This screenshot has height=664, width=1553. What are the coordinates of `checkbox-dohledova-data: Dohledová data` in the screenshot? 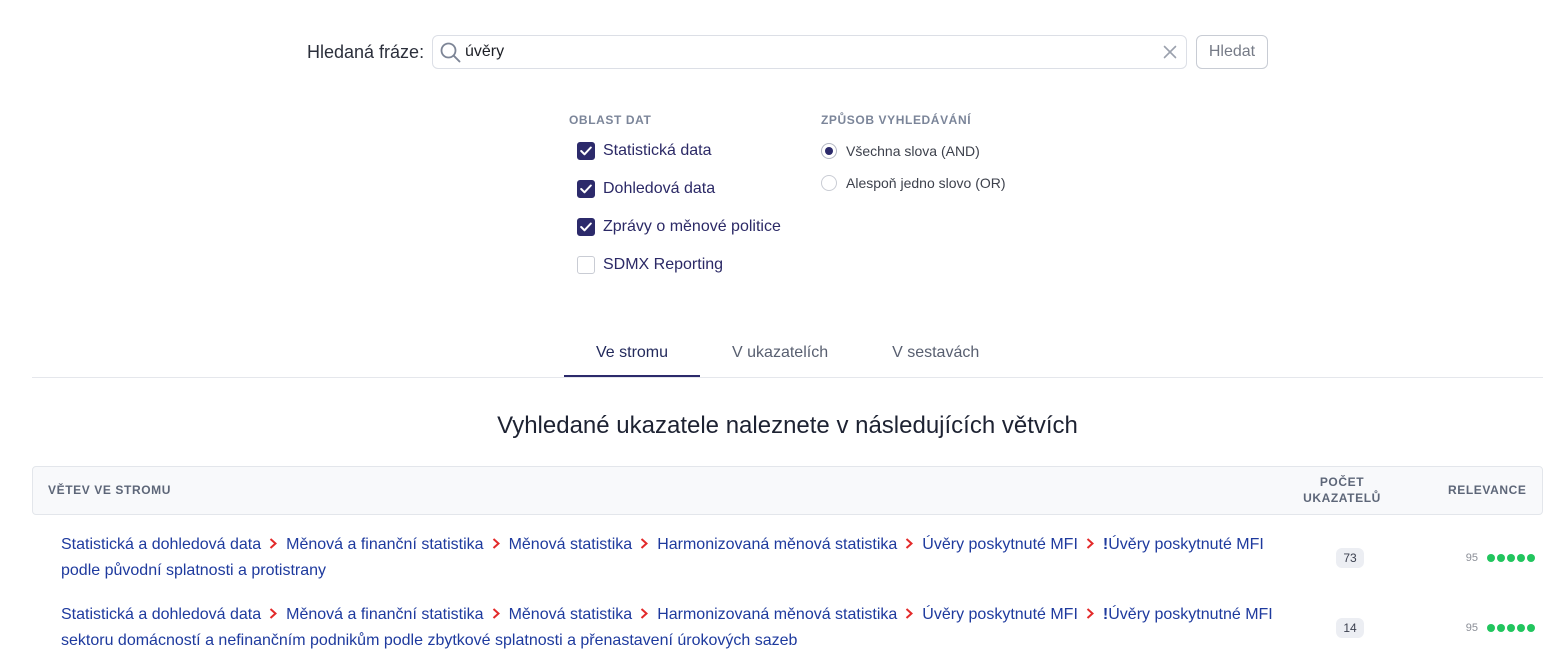 It's located at (646, 189).